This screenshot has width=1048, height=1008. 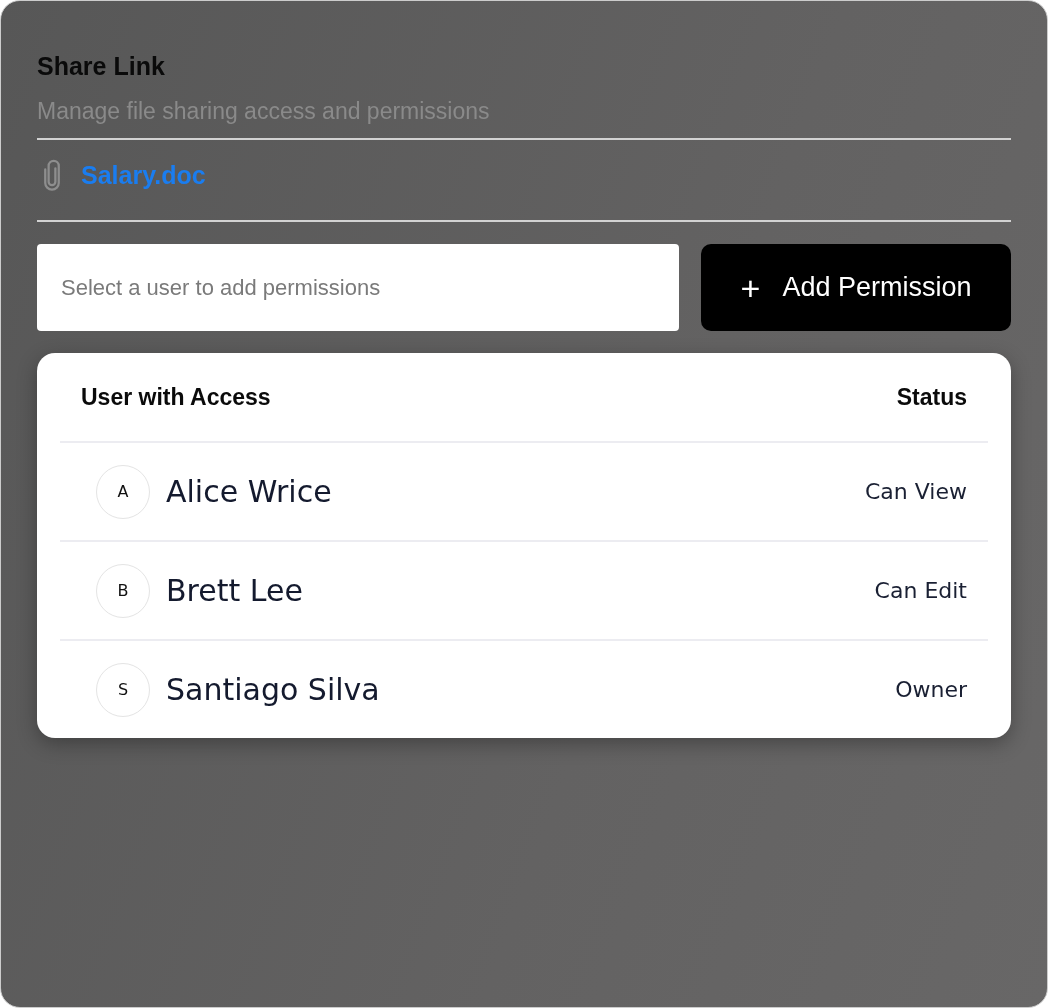 What do you see at coordinates (856, 287) in the screenshot?
I see `add-permission-button: + Add Permission` at bounding box center [856, 287].